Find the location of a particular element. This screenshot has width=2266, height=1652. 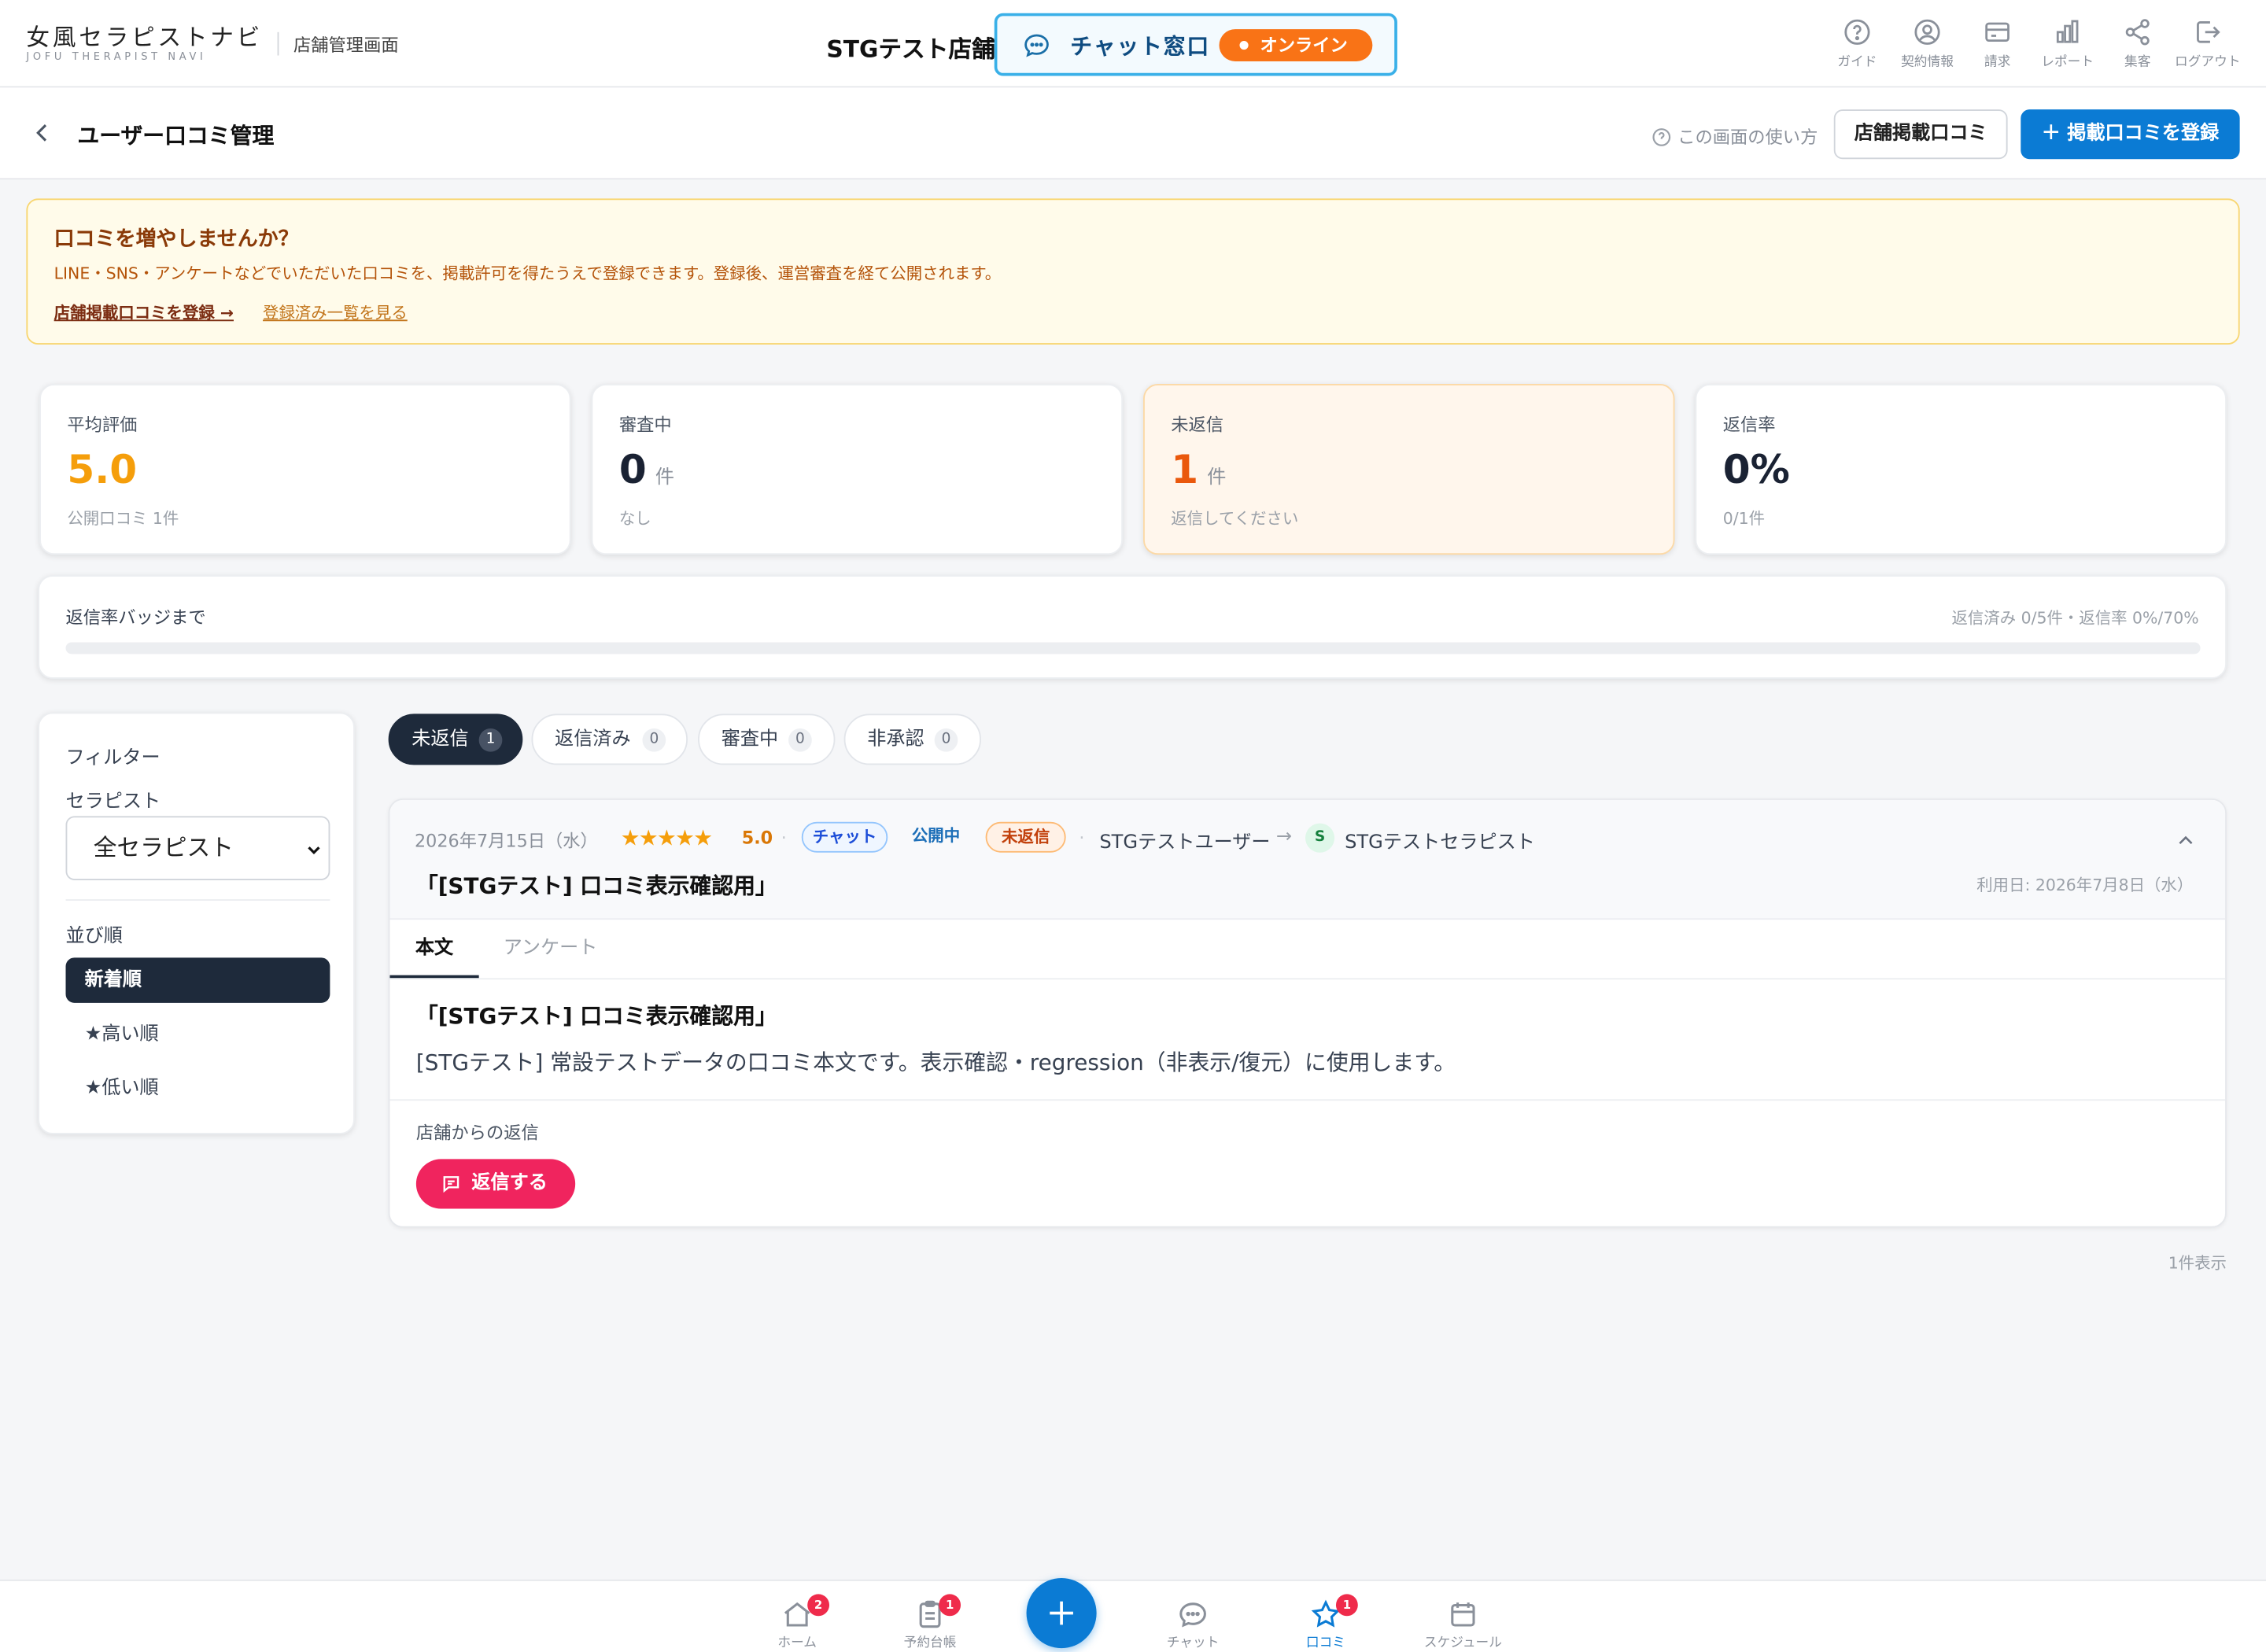

chat-bubble-icon is located at coordinates (1037, 48).